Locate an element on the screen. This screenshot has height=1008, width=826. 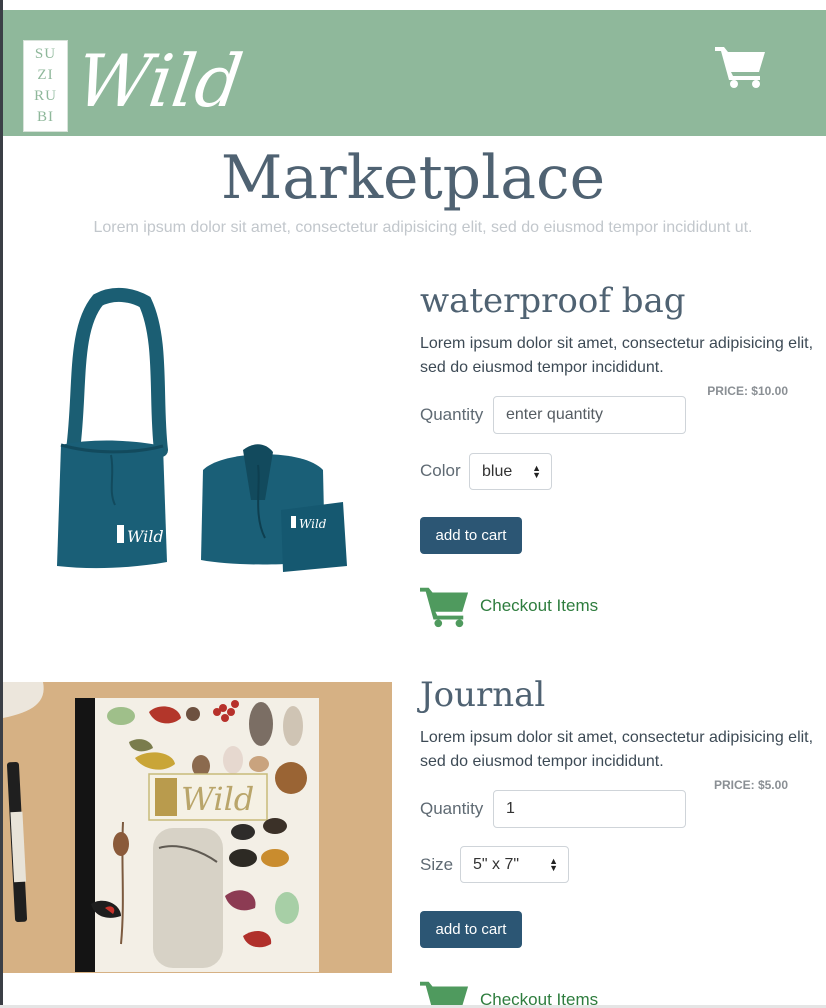
page-title: Marketplace is located at coordinates (413, 178).